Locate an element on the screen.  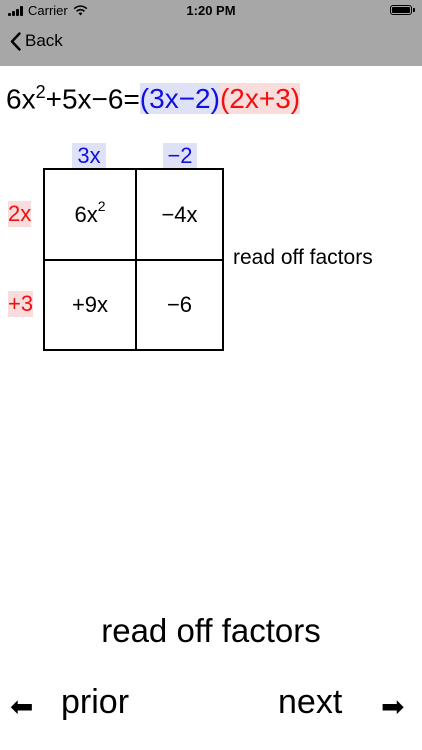
step-caption: read off factors is located at coordinates (211, 630).